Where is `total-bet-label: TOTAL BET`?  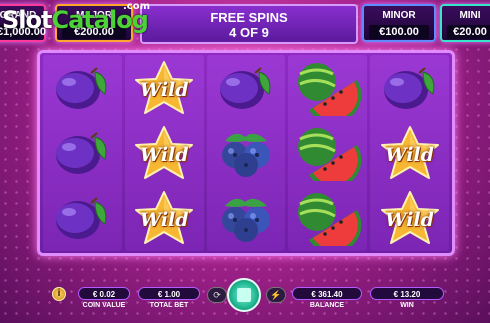 total-bet-label: TOTAL BET is located at coordinates (169, 305).